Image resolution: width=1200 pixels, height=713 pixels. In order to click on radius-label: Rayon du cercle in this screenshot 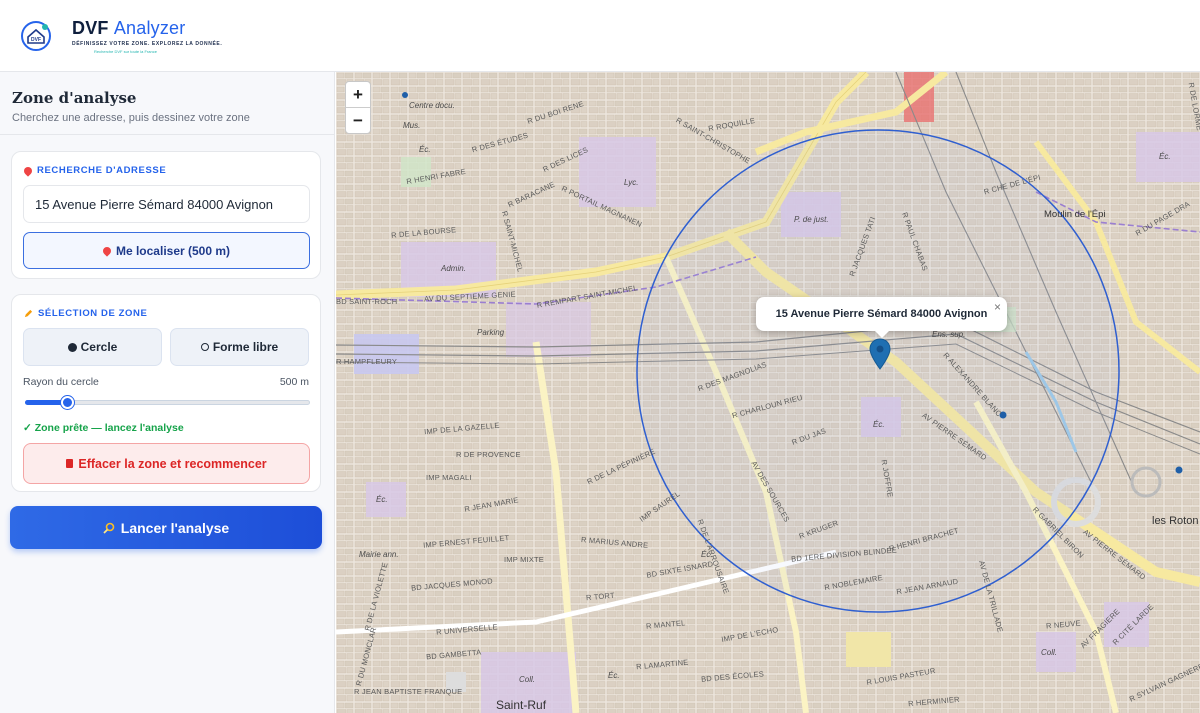, I will do `click(61, 382)`.